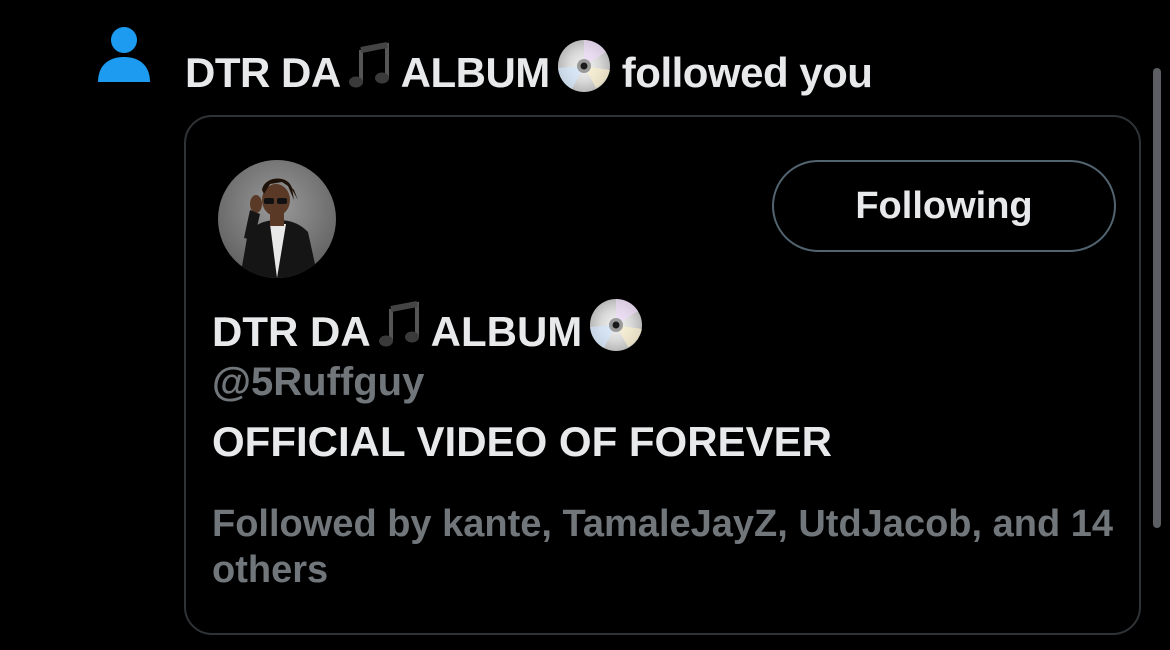  Describe the element at coordinates (747, 72) in the screenshot. I see `notification-action: followed you` at that location.